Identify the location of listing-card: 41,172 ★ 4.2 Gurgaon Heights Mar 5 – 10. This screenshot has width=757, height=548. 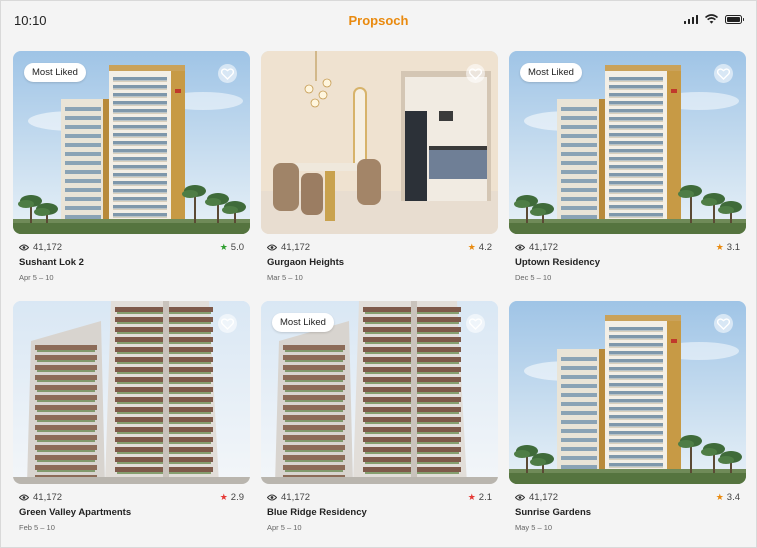
(379, 176).